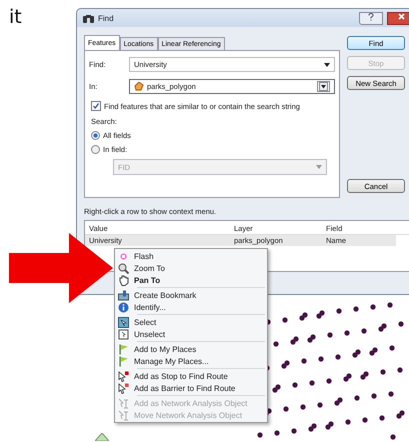 The width and height of the screenshot is (409, 442). What do you see at coordinates (102, 437) in the screenshot?
I see `triangle-icon` at bounding box center [102, 437].